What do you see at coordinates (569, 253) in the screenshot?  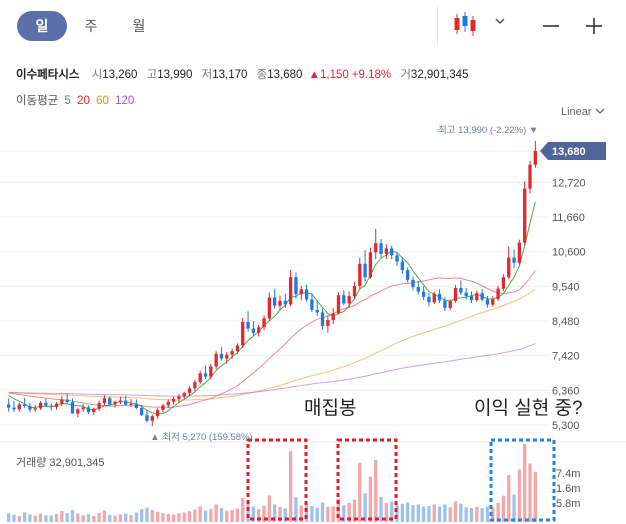 I see `price-tick-label: 10,600` at bounding box center [569, 253].